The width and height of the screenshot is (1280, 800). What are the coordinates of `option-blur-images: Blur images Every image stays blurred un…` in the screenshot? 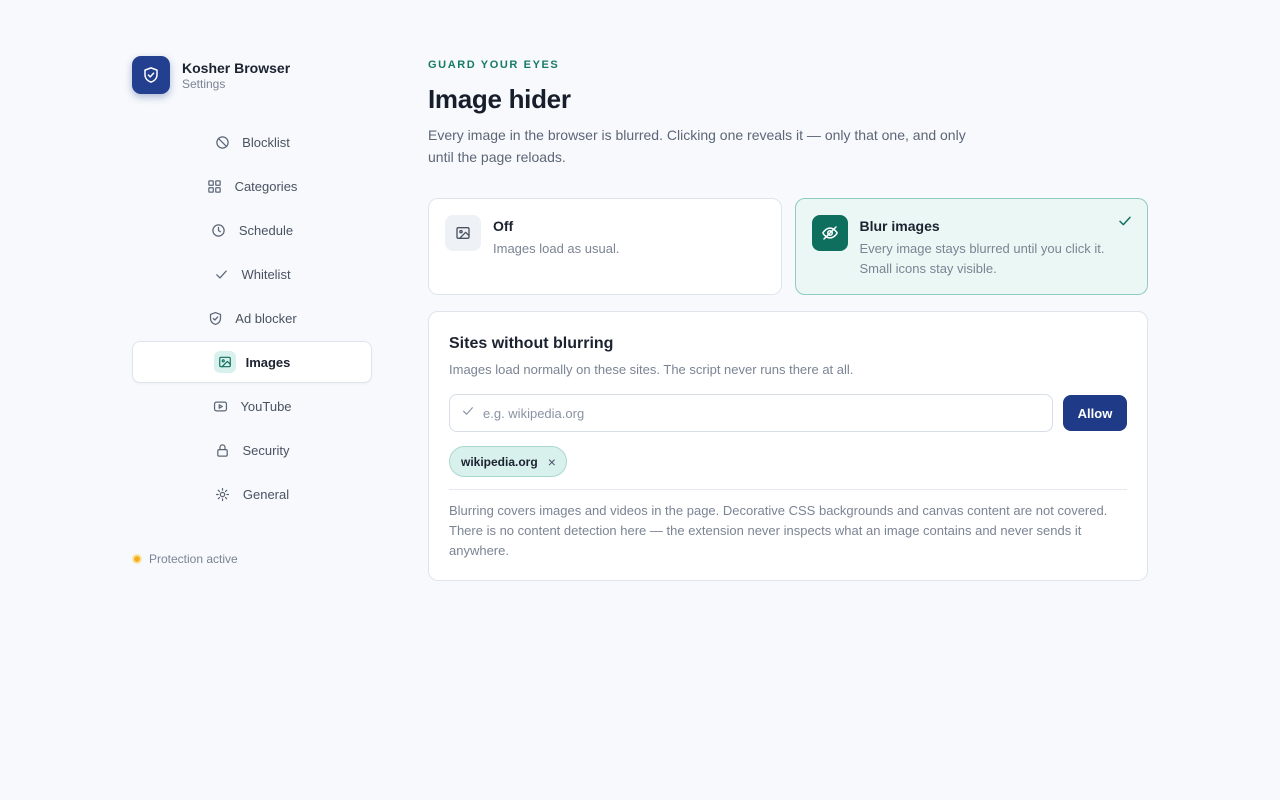 It's located at (971, 246).